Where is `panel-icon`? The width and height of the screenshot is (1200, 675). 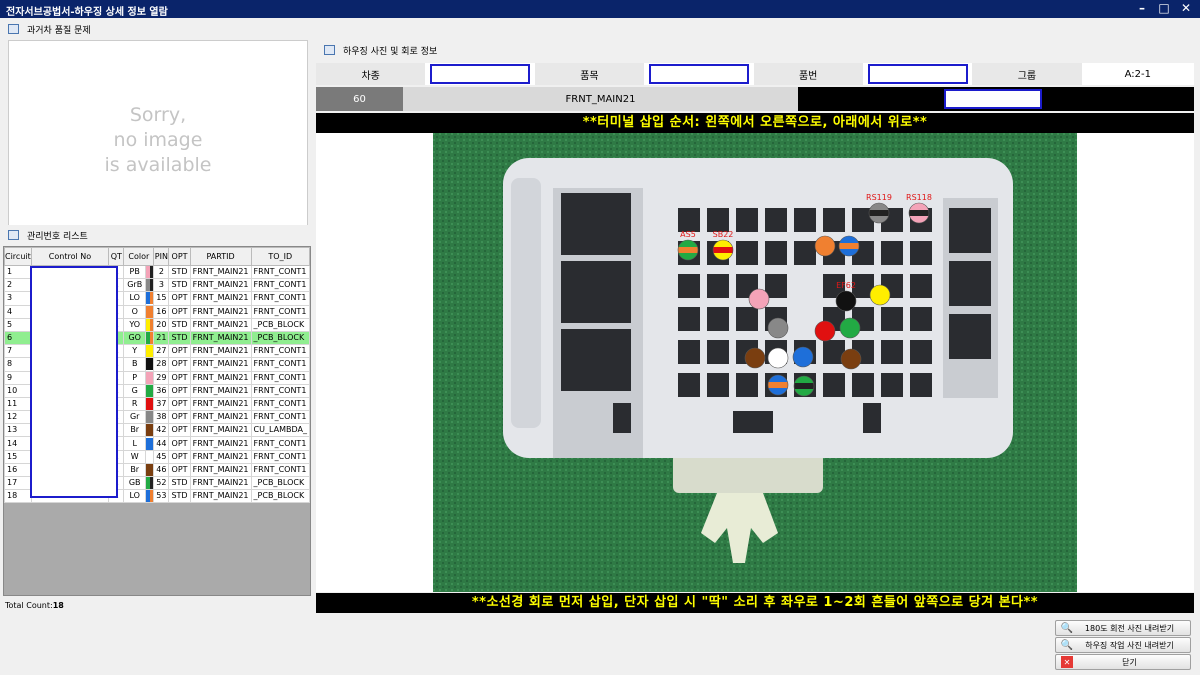
panel-icon is located at coordinates (13, 235).